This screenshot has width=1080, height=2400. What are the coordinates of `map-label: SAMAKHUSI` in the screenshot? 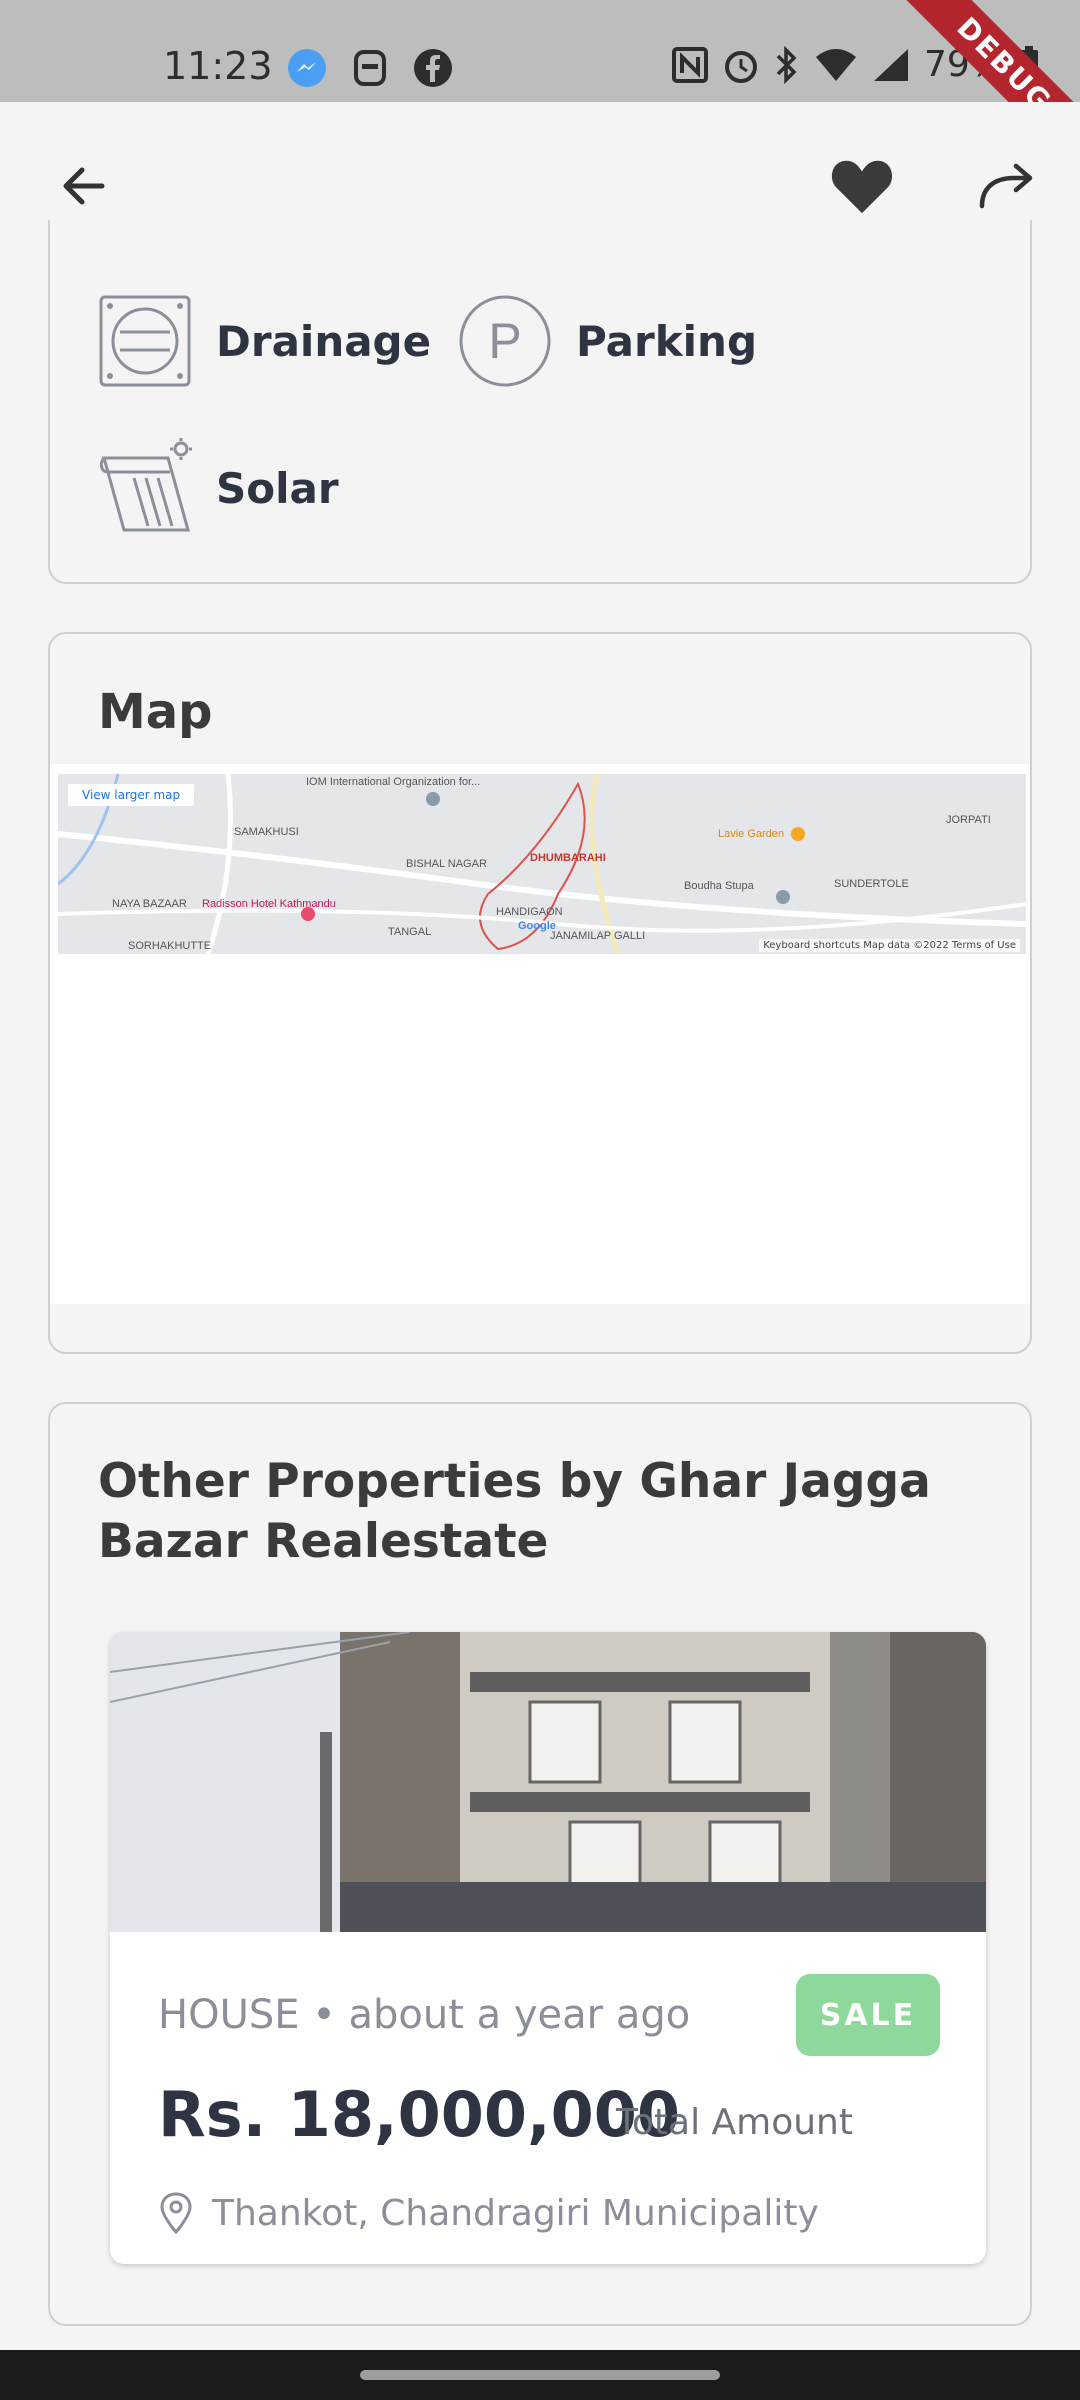 It's located at (266, 832).